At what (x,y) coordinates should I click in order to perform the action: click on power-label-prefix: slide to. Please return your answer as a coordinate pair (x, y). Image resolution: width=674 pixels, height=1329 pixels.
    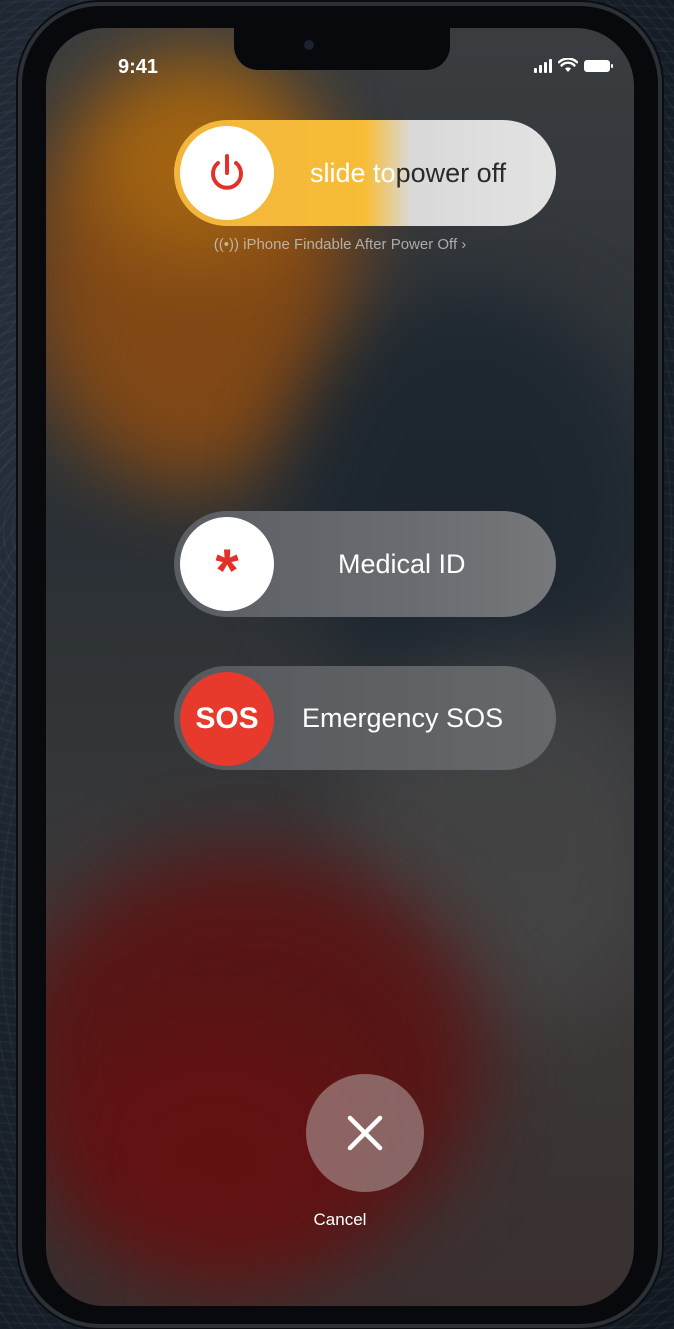
    Looking at the image, I should click on (353, 172).